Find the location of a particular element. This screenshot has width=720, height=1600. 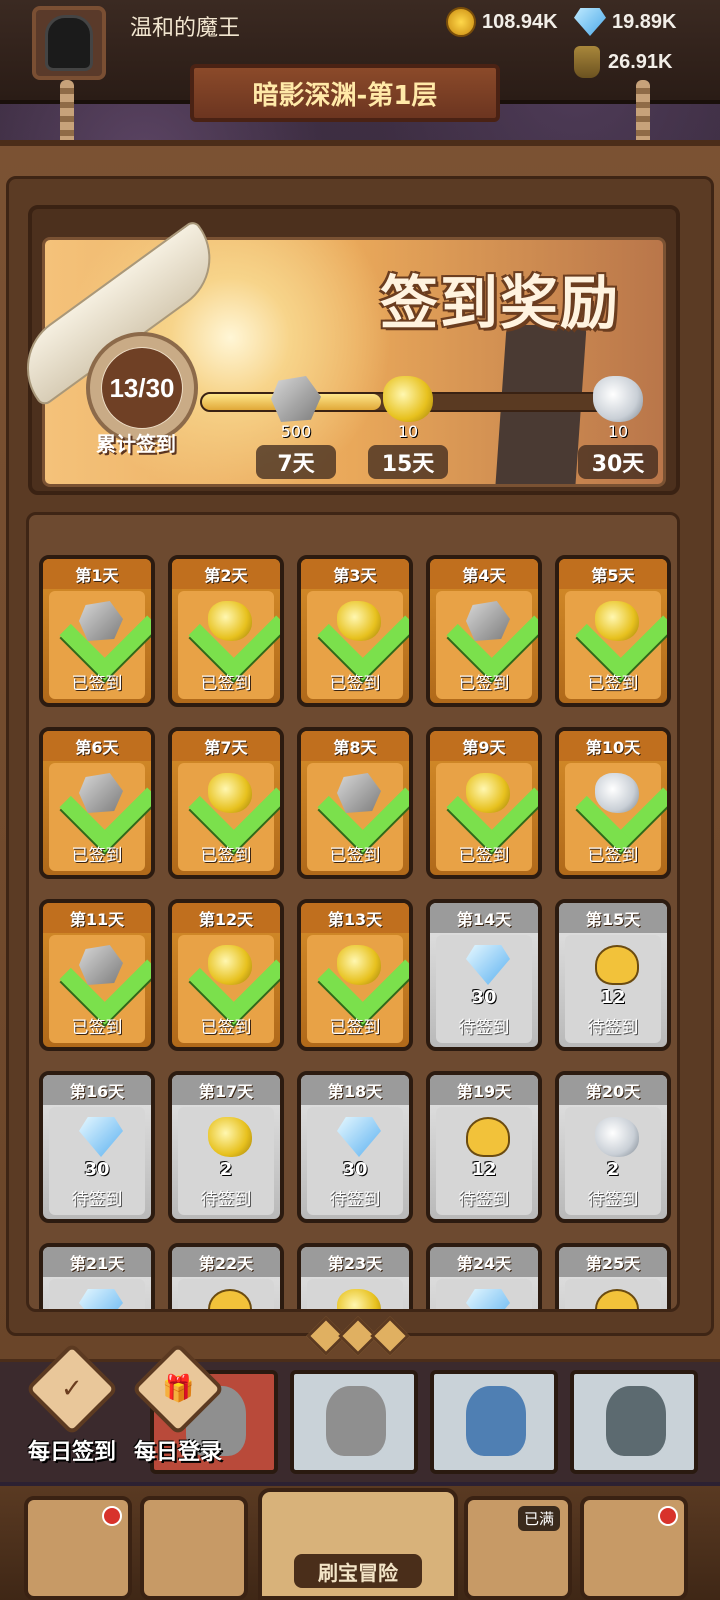

day-cell: 第12天 已签到 is located at coordinates (226, 975).